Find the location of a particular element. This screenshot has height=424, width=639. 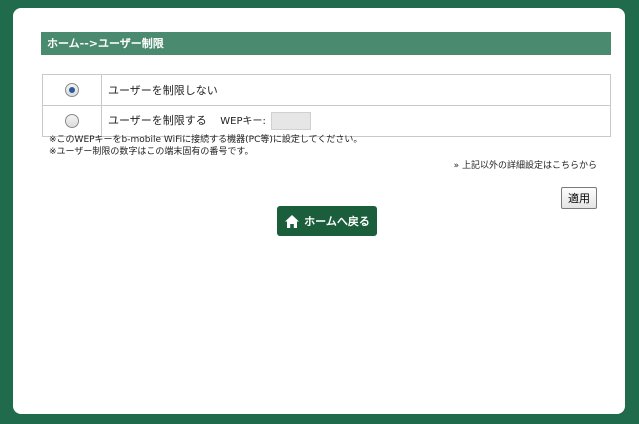

home-button: ホームへ戻る is located at coordinates (327, 221).